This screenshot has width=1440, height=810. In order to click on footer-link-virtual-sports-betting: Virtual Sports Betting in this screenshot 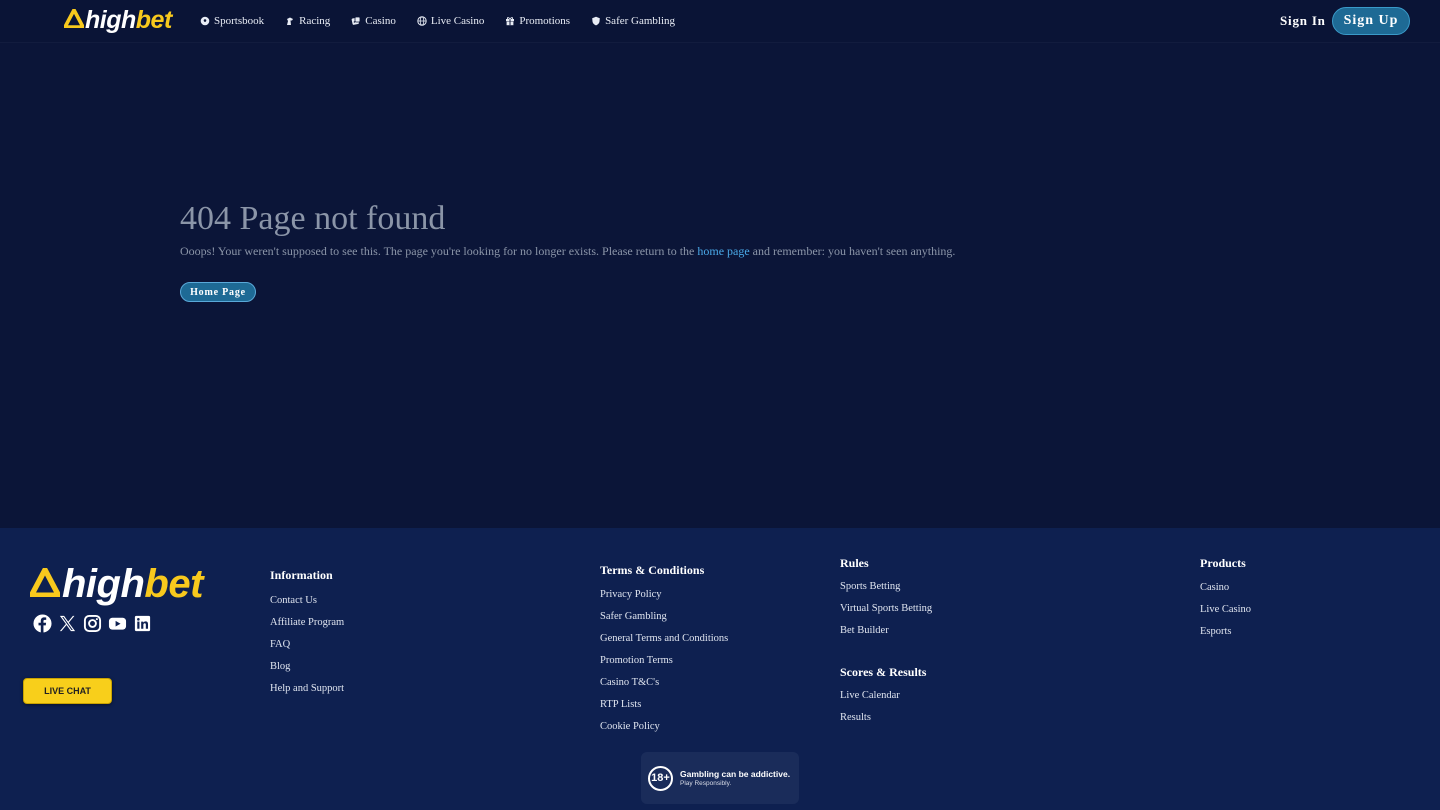, I will do `click(886, 609)`.